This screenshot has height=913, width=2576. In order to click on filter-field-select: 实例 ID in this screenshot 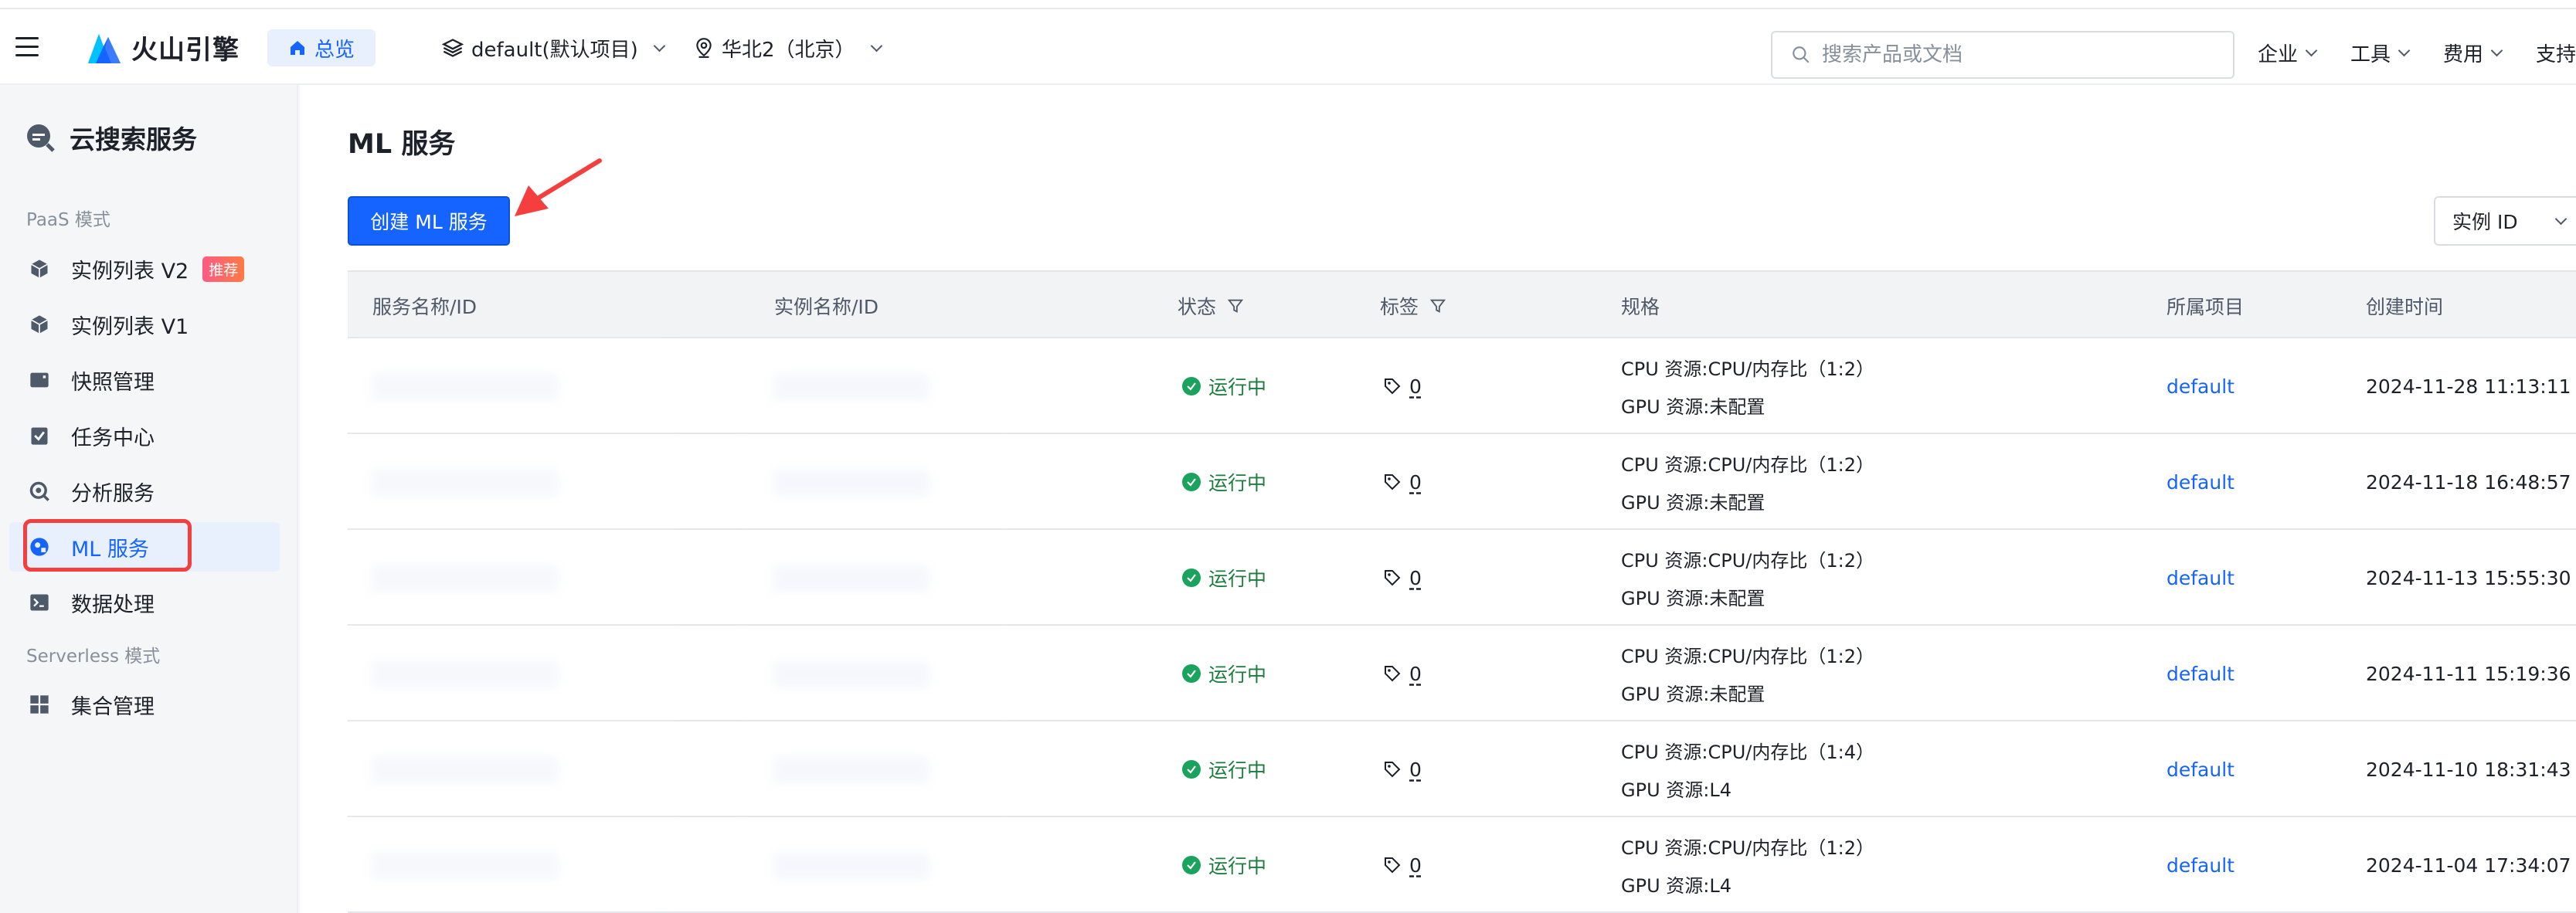, I will do `click(2505, 221)`.